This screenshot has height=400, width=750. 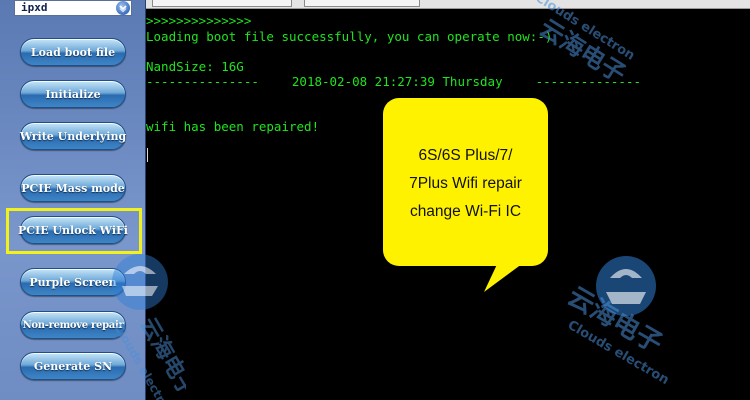 What do you see at coordinates (397, 81) in the screenshot?
I see `console-datetime: 2018-02-08 21:27:39 Thursday` at bounding box center [397, 81].